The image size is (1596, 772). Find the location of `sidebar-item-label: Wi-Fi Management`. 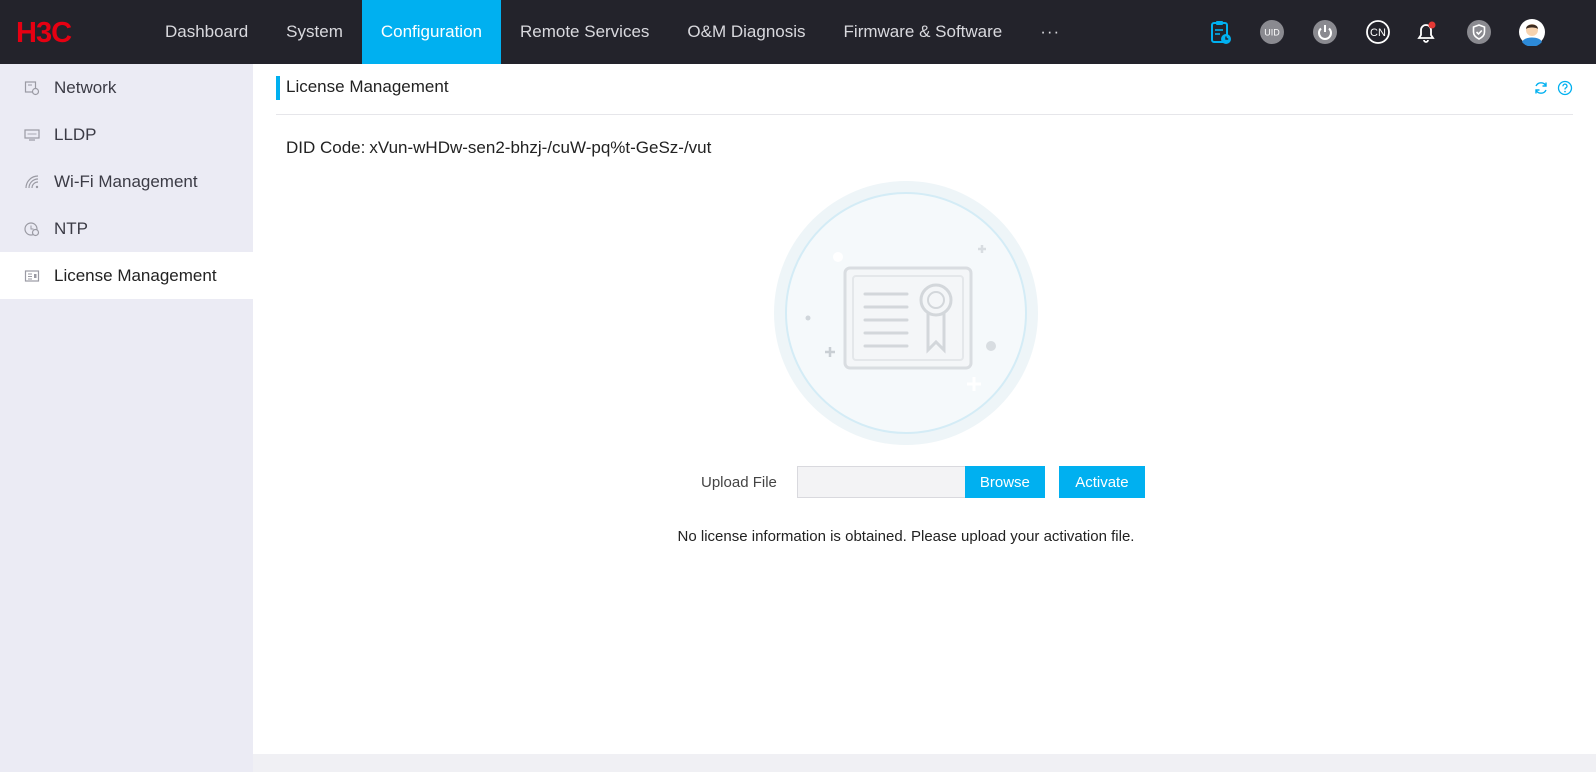

sidebar-item-label: Wi-Fi Management is located at coordinates (126, 181).